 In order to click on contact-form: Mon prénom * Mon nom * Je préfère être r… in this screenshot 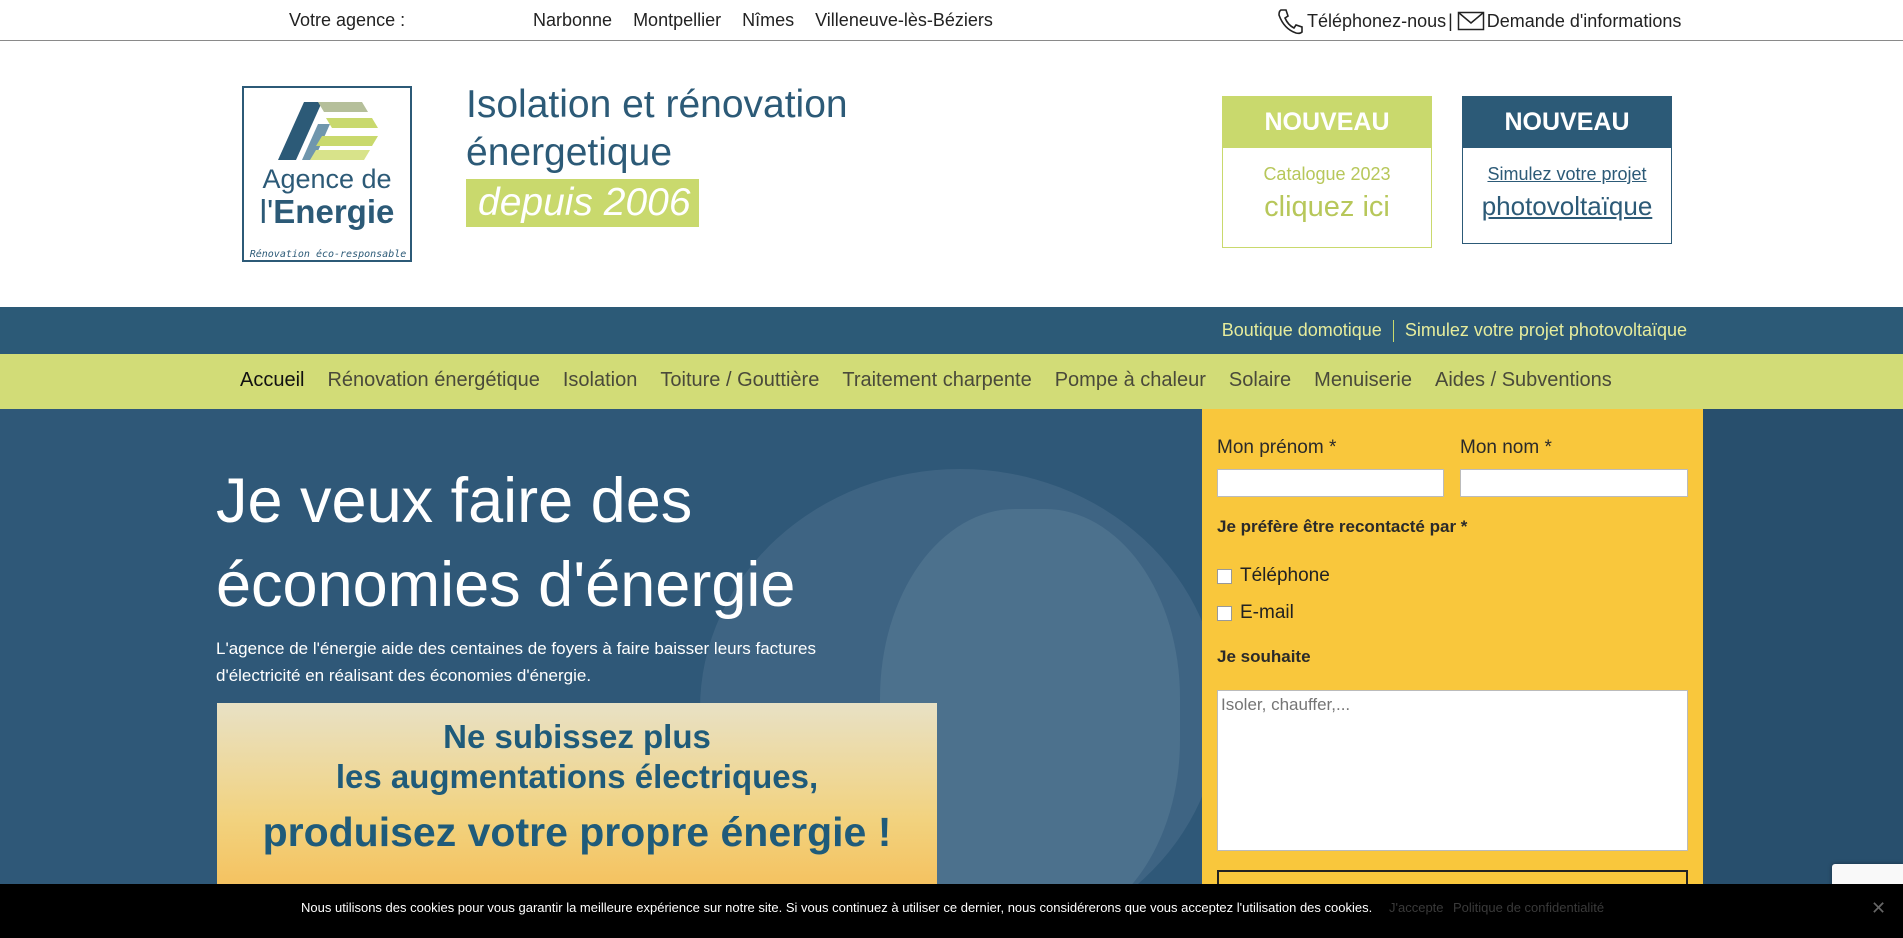, I will do `click(1452, 673)`.